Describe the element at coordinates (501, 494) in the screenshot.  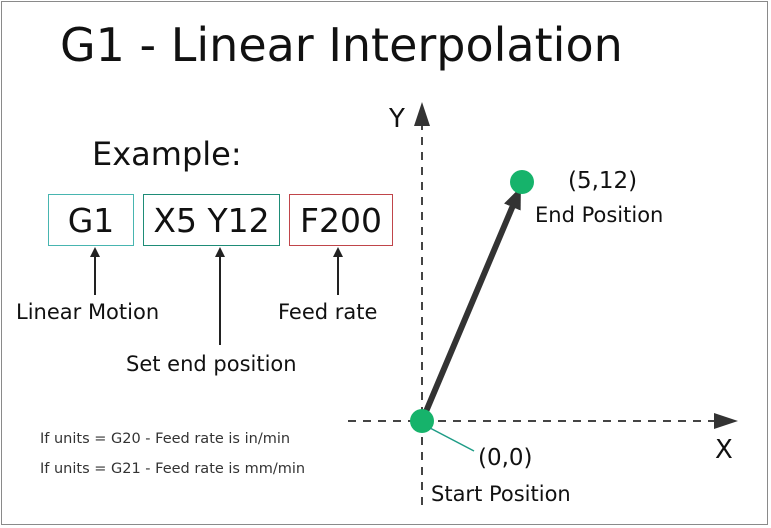
I see `start-position-label: Start Position` at that location.